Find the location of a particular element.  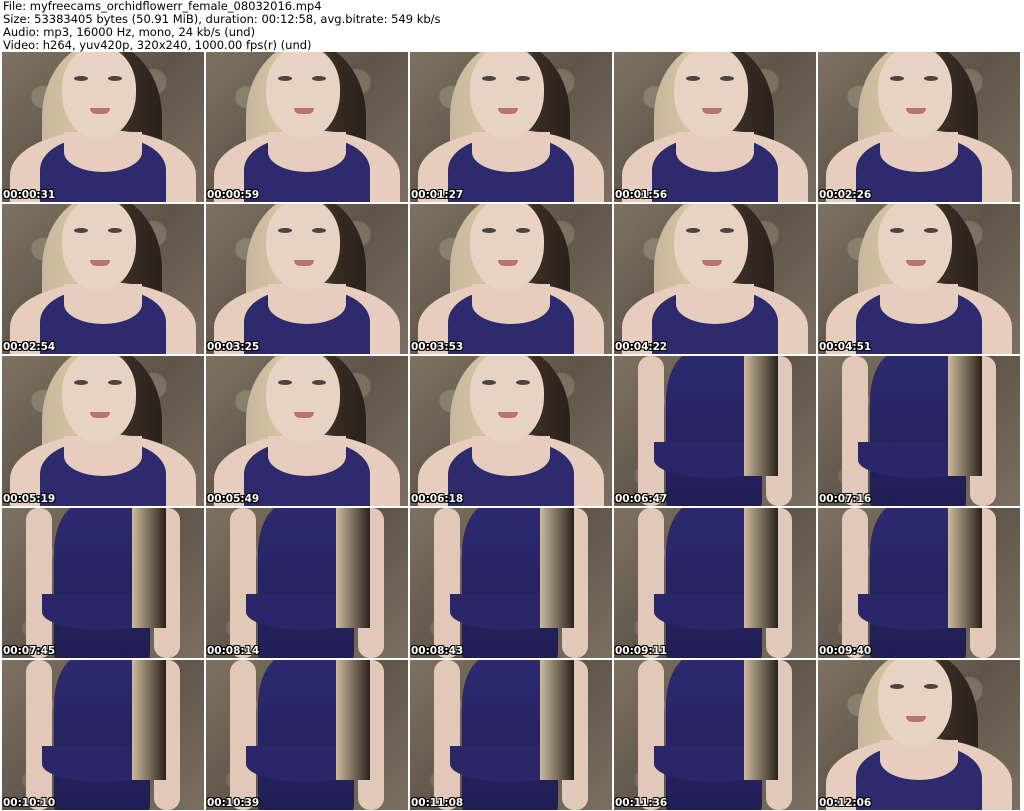

frame-timestamp: 00:03:53 is located at coordinates (437, 347).